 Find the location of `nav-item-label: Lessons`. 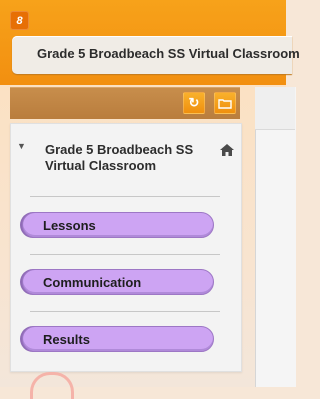

nav-item-label: Lessons is located at coordinates (69, 225).